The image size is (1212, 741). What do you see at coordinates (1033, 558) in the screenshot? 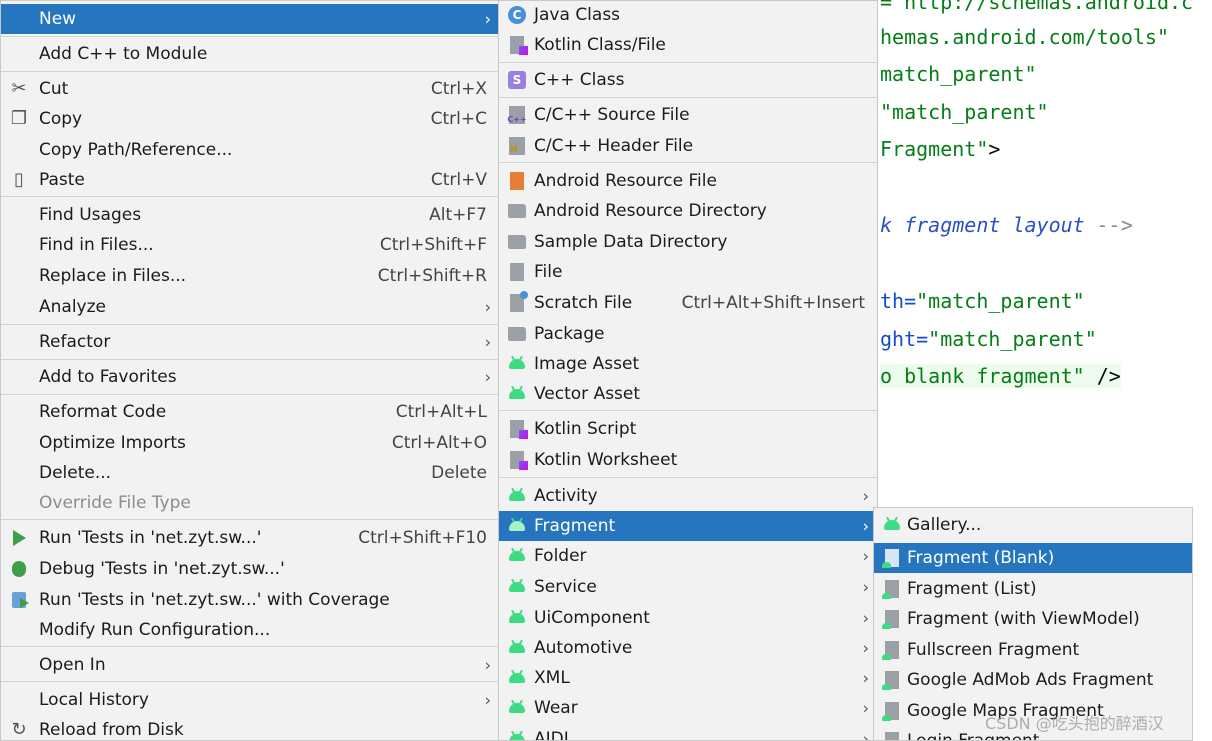
I see `menu-item-fragment-blank: Fragment (Blank)` at bounding box center [1033, 558].